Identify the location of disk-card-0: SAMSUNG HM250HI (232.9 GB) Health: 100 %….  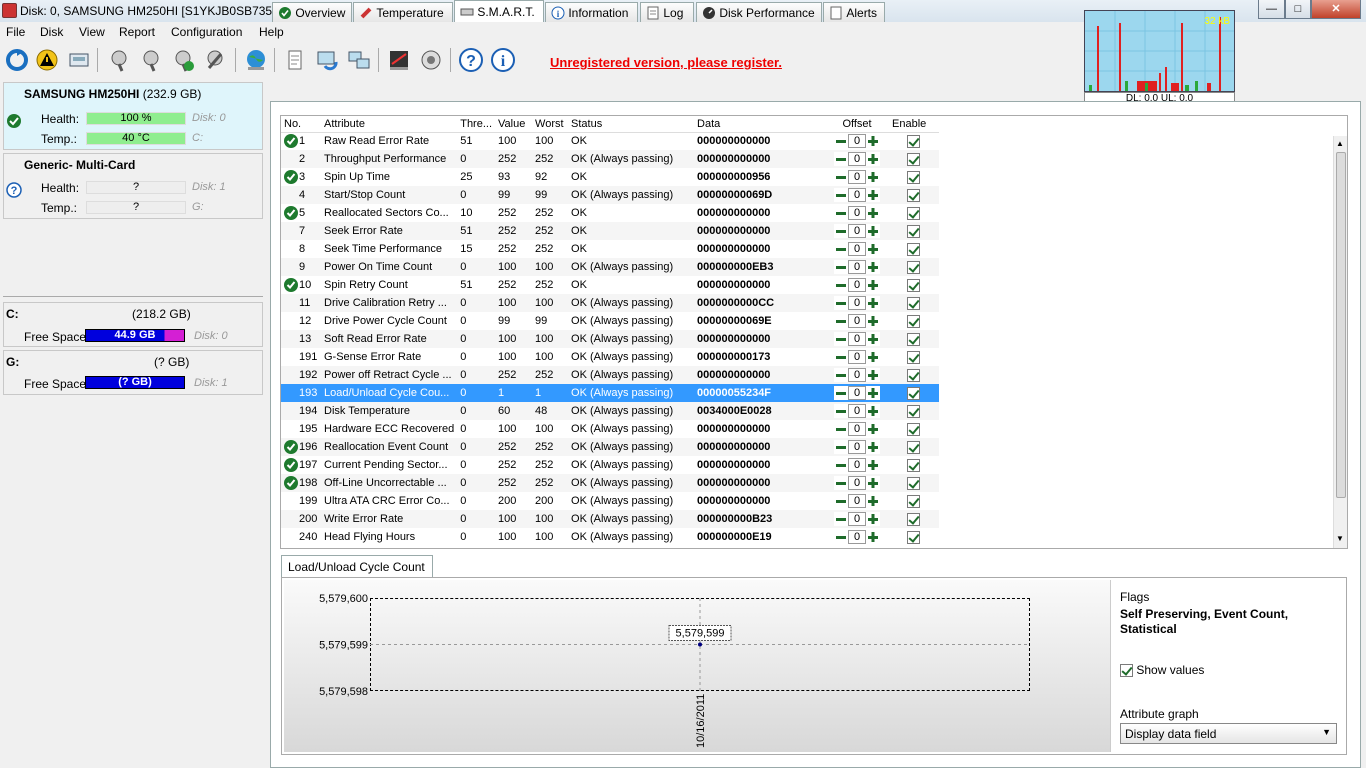
(133, 116).